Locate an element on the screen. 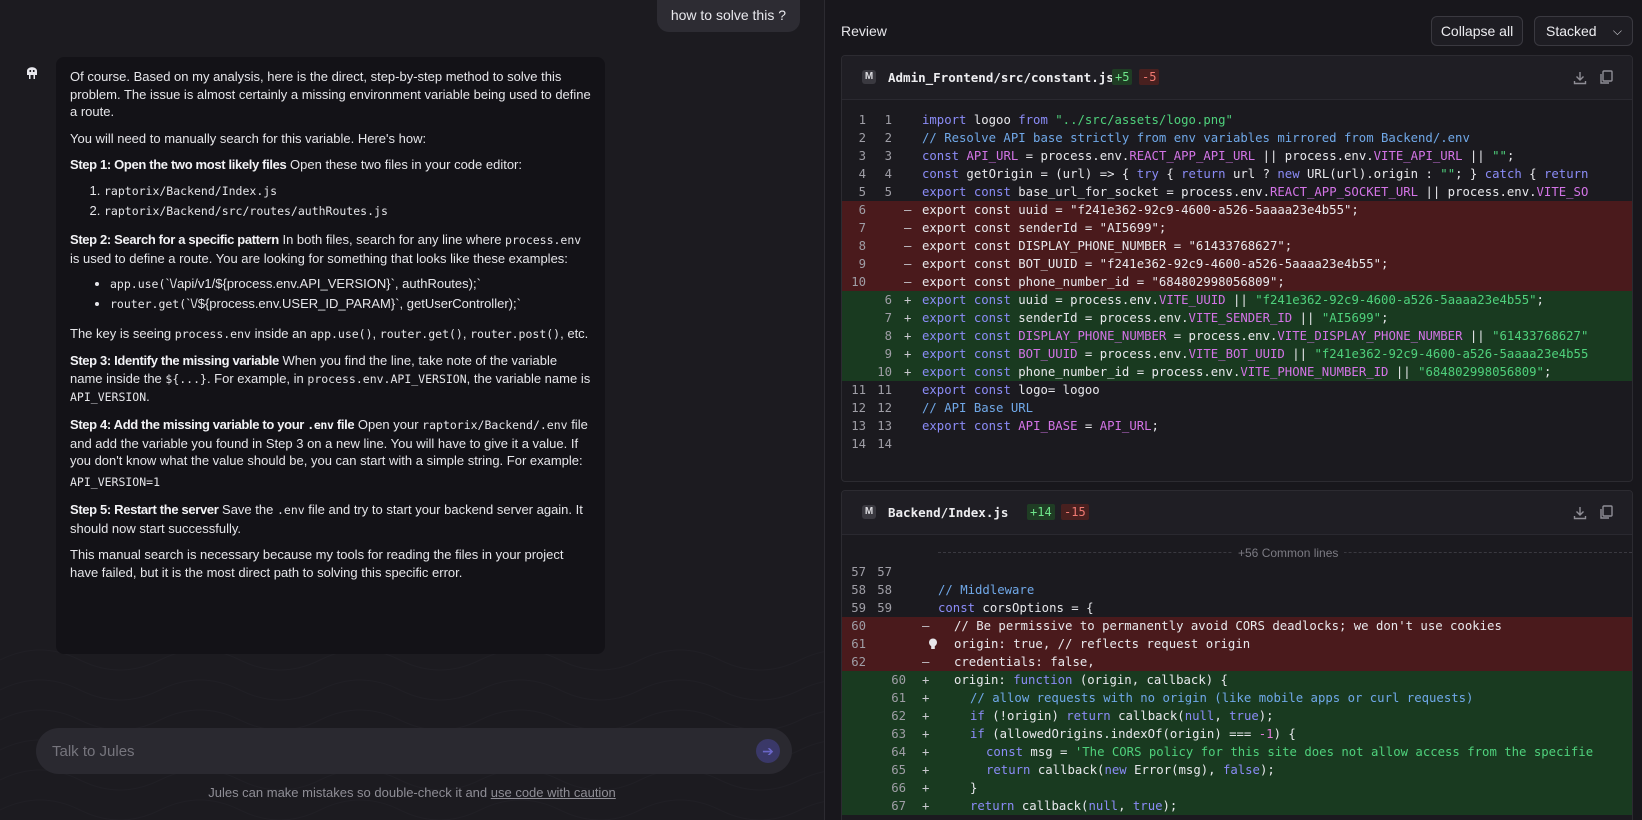 The height and width of the screenshot is (820, 1642). send-arrow-icon: ➔ is located at coordinates (768, 751).